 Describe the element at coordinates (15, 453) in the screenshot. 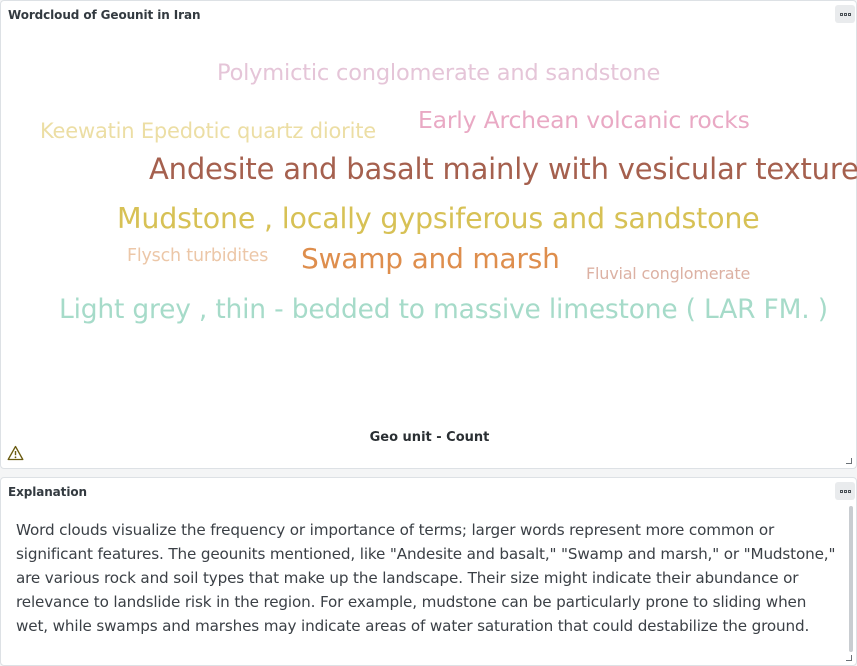

I see `warning-triangle-icon` at that location.